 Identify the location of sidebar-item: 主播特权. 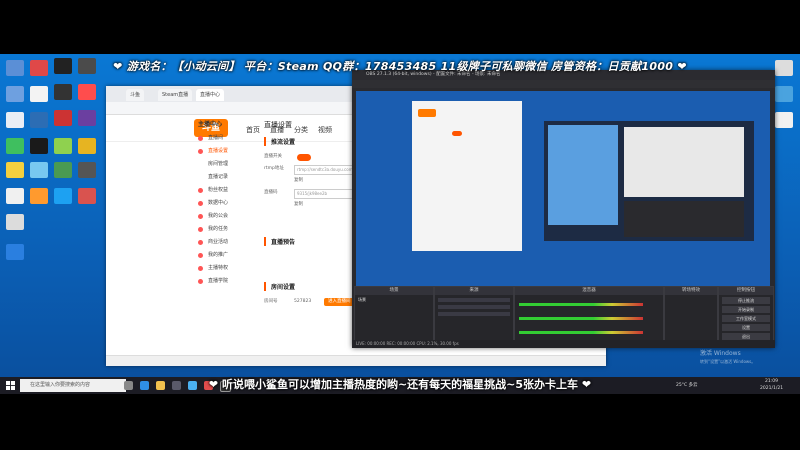
(223, 268).